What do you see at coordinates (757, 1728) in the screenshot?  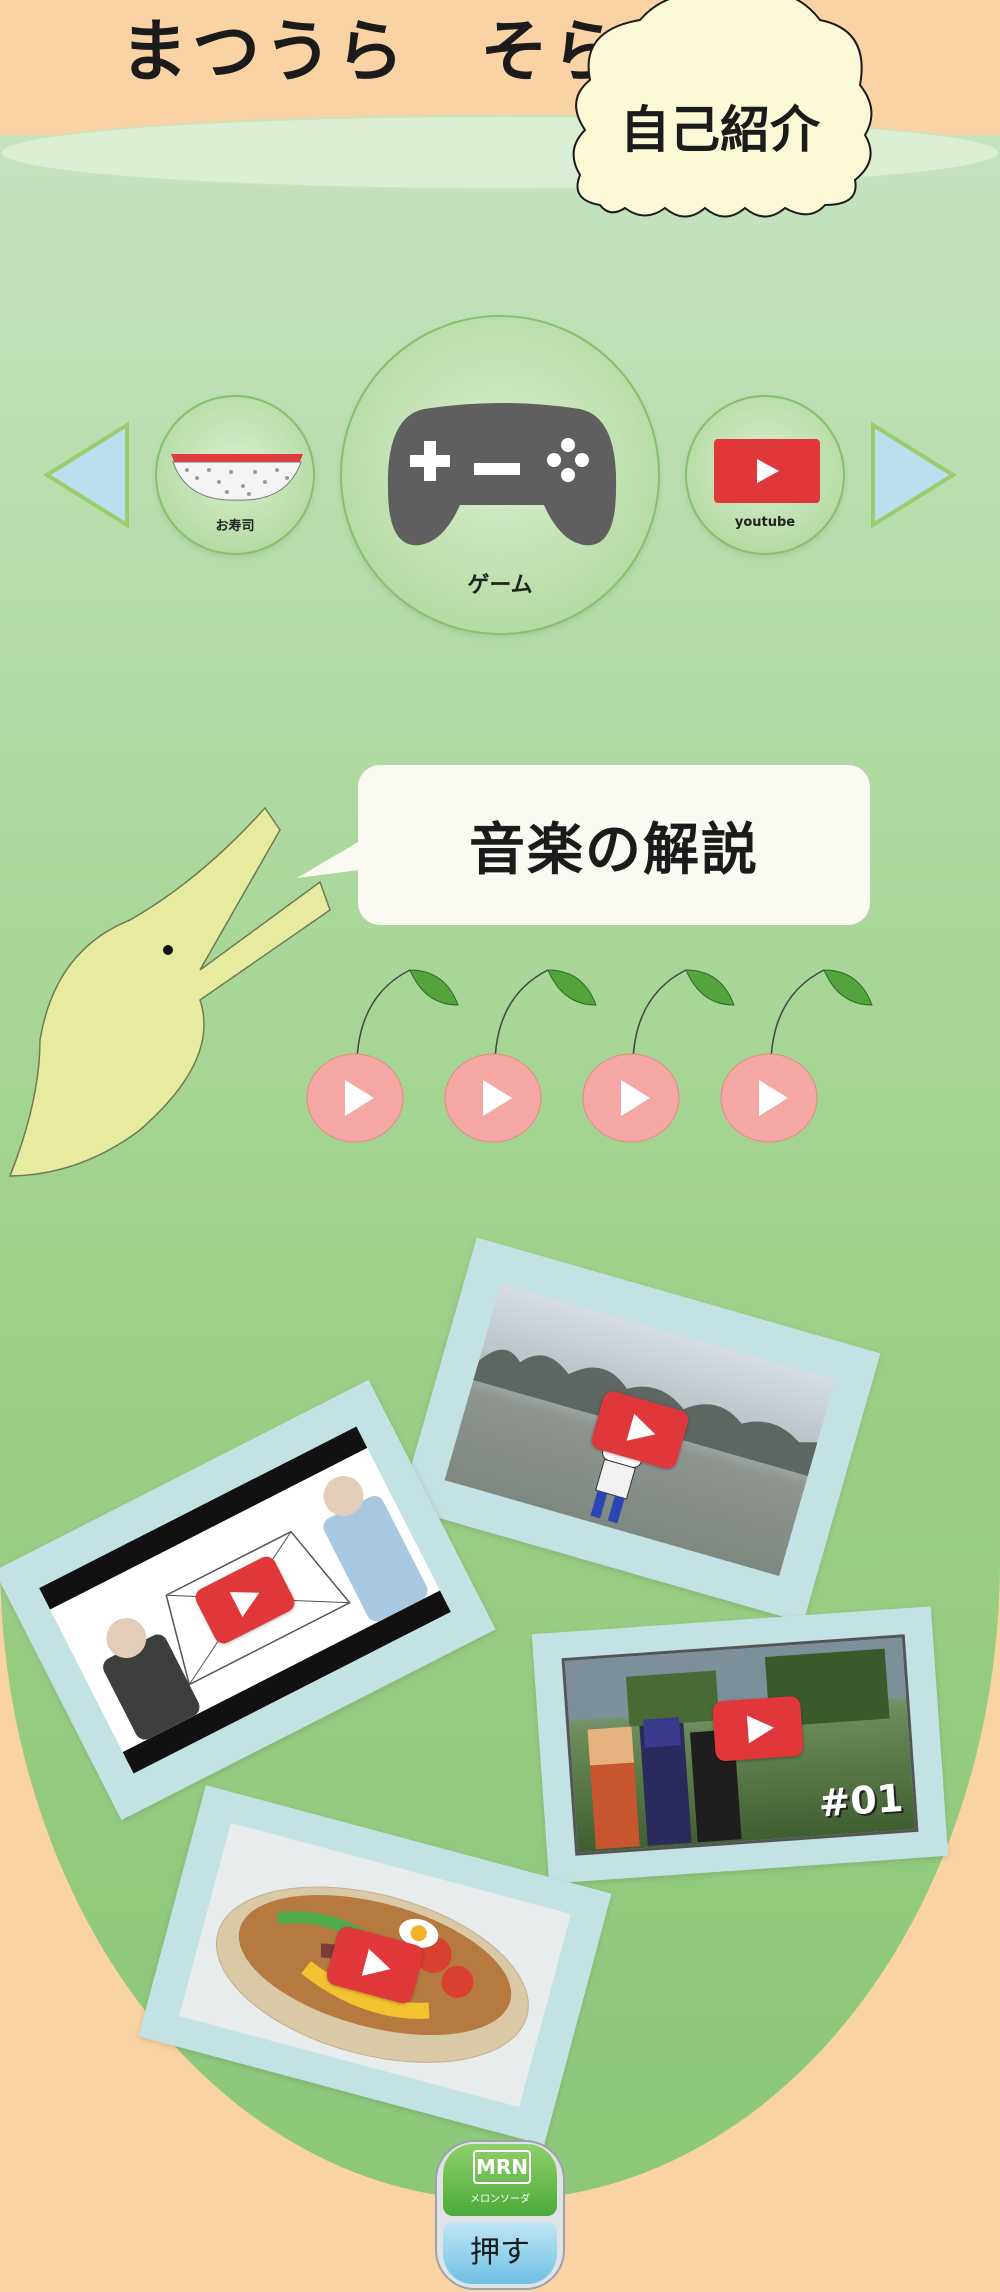 I see `youtube-play-icon` at bounding box center [757, 1728].